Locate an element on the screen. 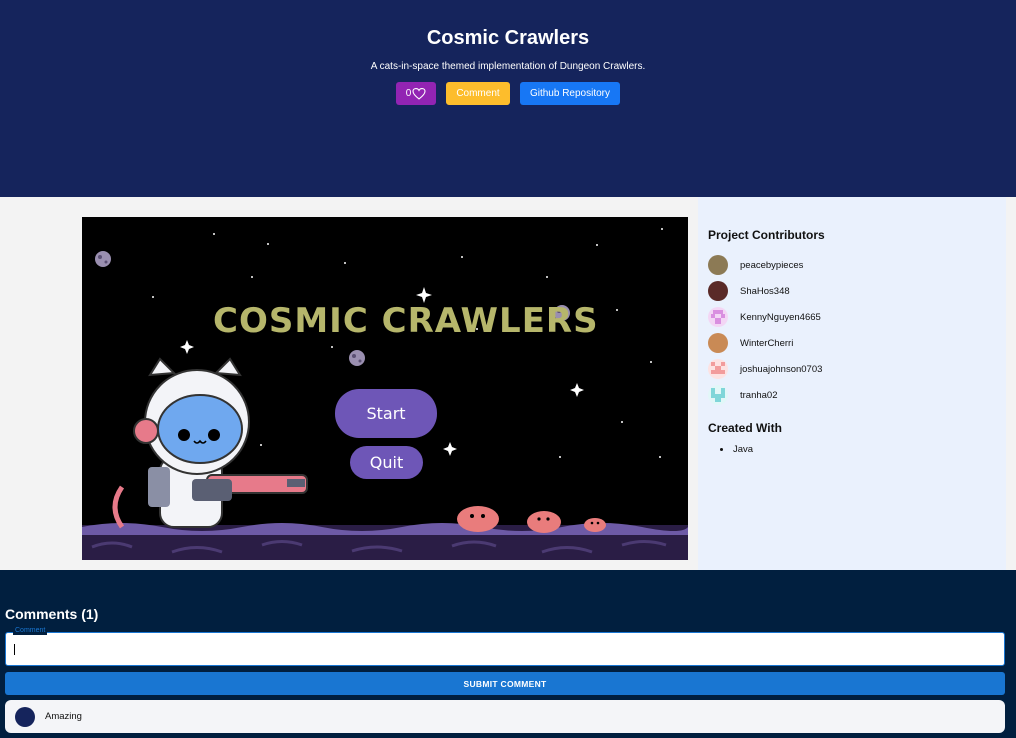 Image resolution: width=1016 pixels, height=738 pixels. action-buttons: 0 Comment Github Repository is located at coordinates (508, 93).